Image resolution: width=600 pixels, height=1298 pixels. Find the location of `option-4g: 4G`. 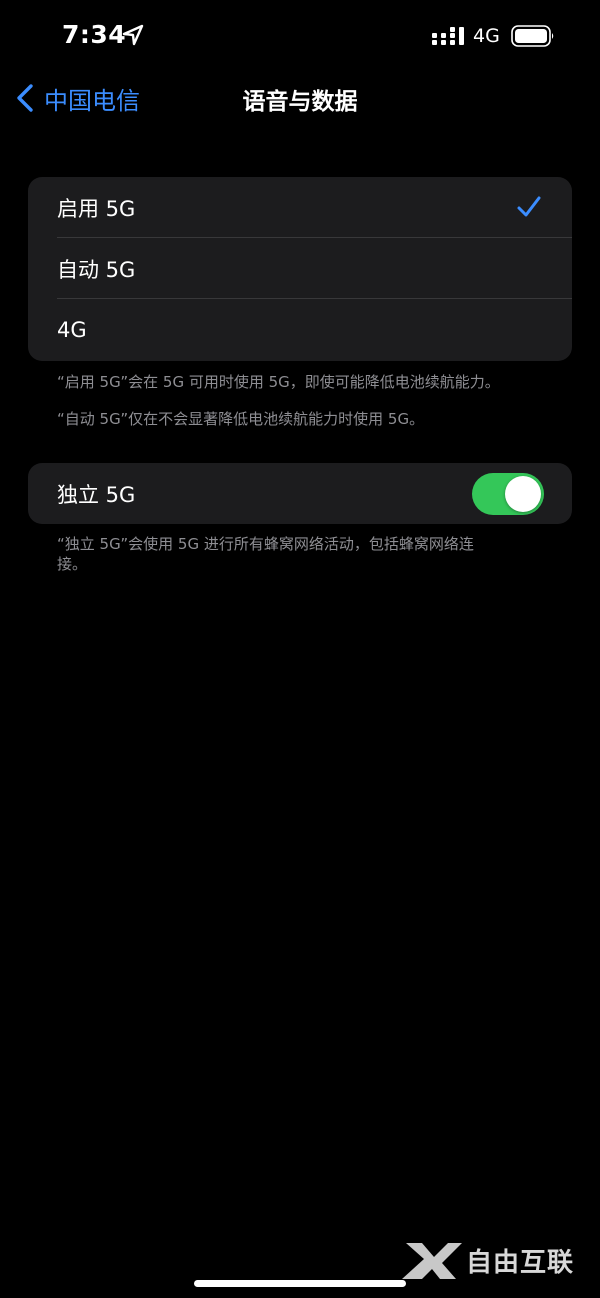

option-4g: 4G is located at coordinates (300, 329).